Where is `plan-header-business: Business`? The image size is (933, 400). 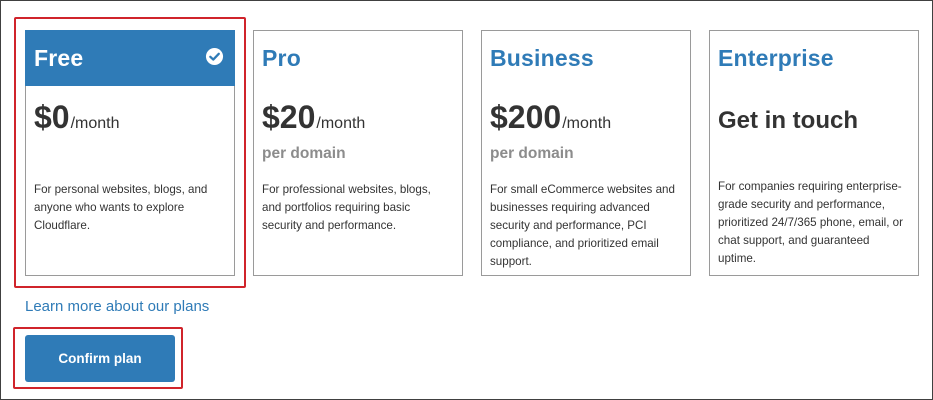 plan-header-business: Business is located at coordinates (586, 58).